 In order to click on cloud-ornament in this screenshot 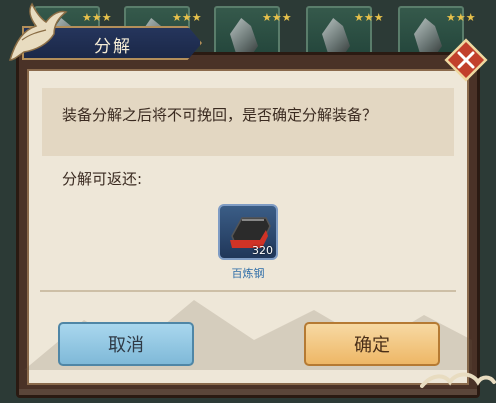, I will do `click(458, 380)`.